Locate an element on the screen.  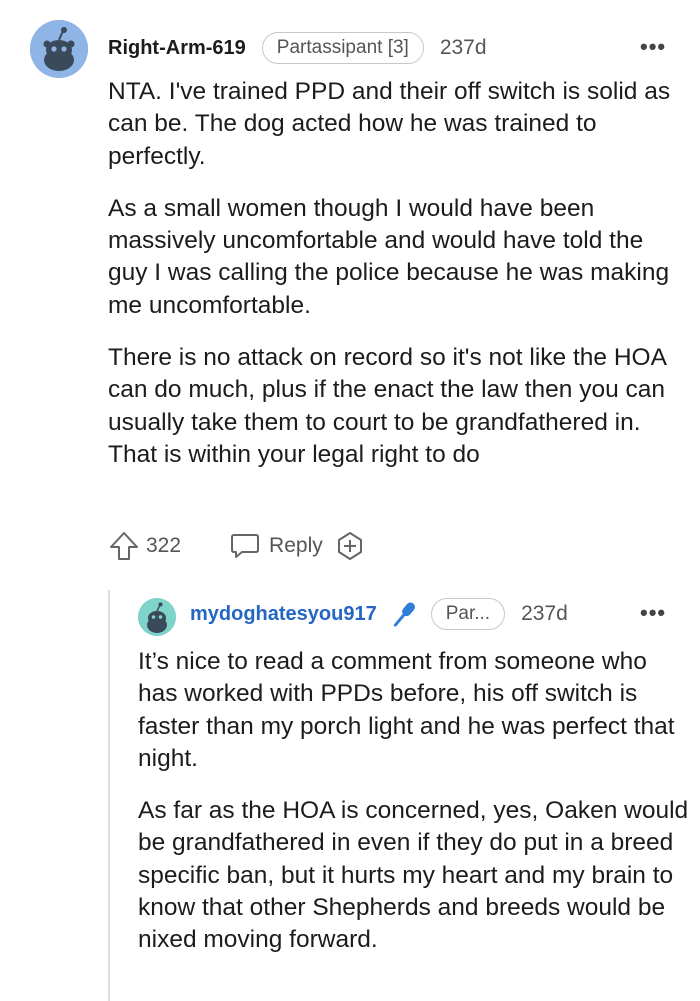
comment-username: Right-Arm-619 is located at coordinates (177, 48).